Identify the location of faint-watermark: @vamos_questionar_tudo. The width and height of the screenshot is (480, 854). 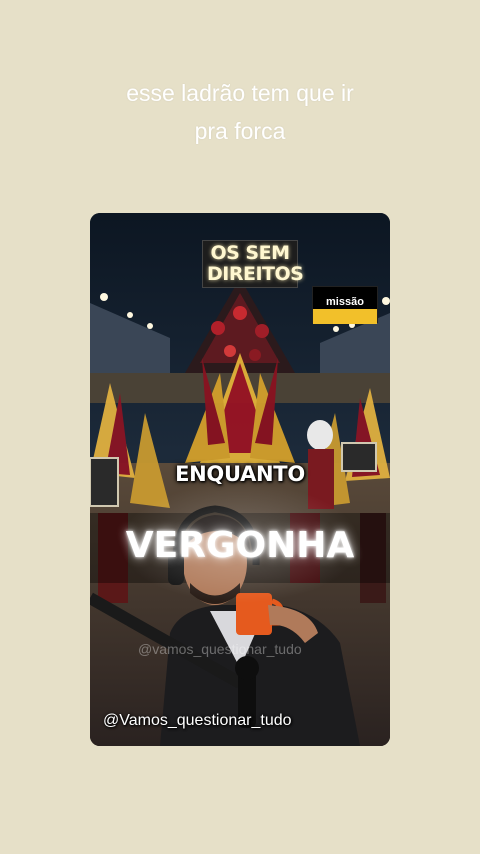
(220, 649).